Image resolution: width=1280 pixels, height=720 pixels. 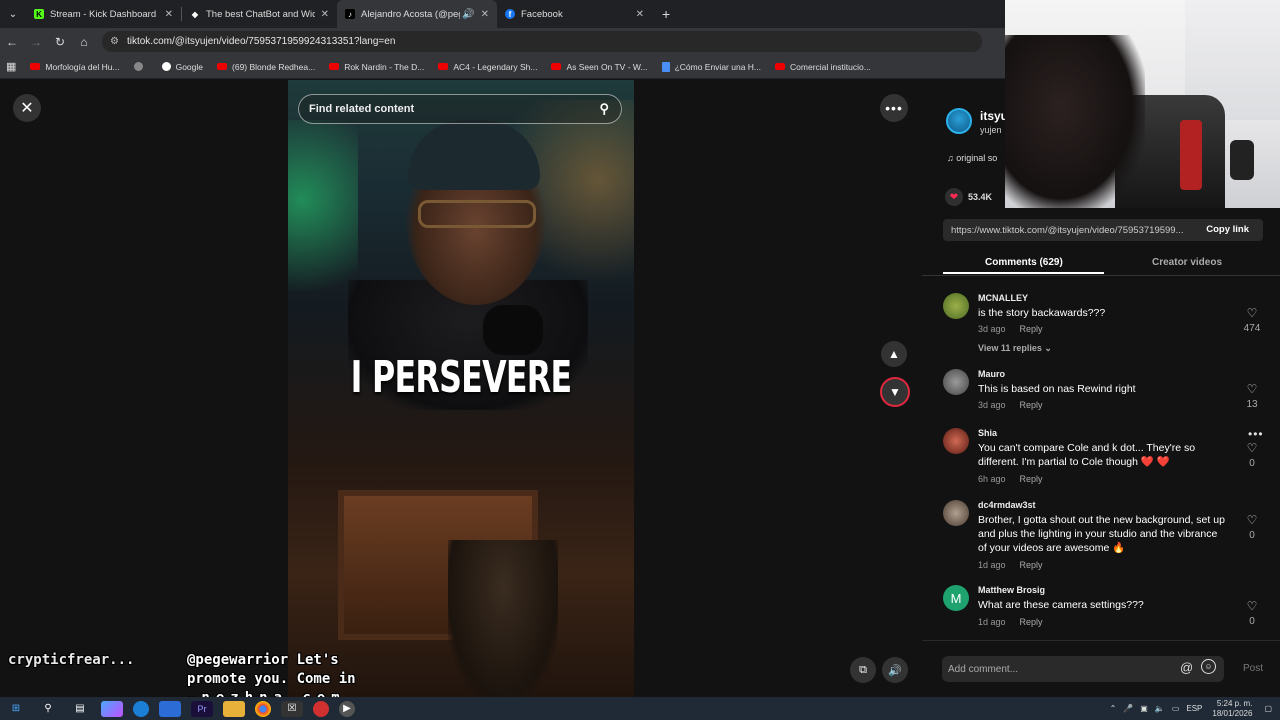 What do you see at coordinates (12, 41) in the screenshot?
I see `back-icon: ←` at bounding box center [12, 41].